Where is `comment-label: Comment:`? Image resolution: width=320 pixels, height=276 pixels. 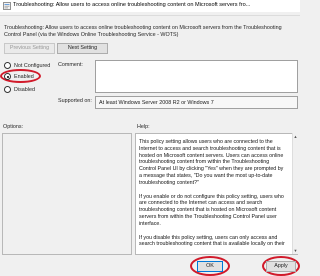
comment-label: Comment: is located at coordinates (70, 65).